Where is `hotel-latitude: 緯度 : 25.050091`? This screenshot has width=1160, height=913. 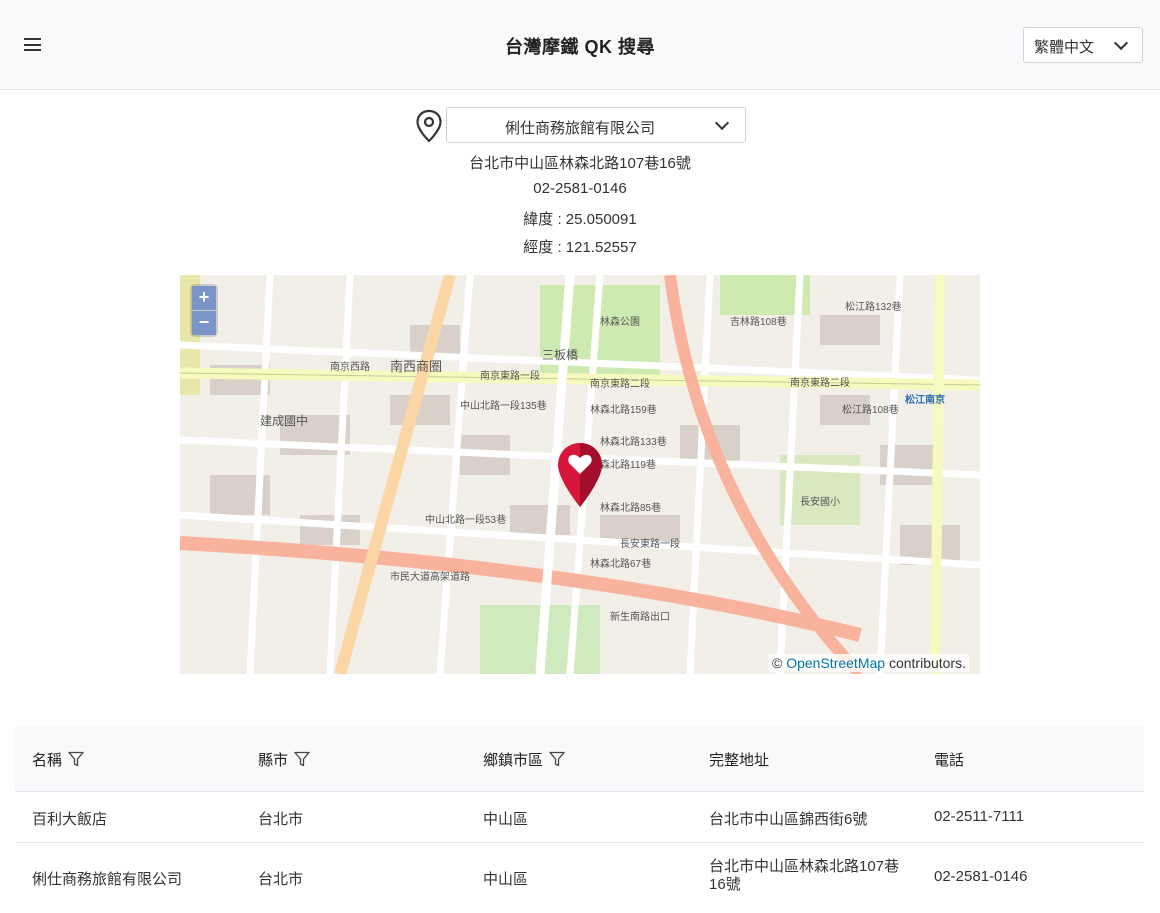 hotel-latitude: 緯度 : 25.050091 is located at coordinates (580, 219).